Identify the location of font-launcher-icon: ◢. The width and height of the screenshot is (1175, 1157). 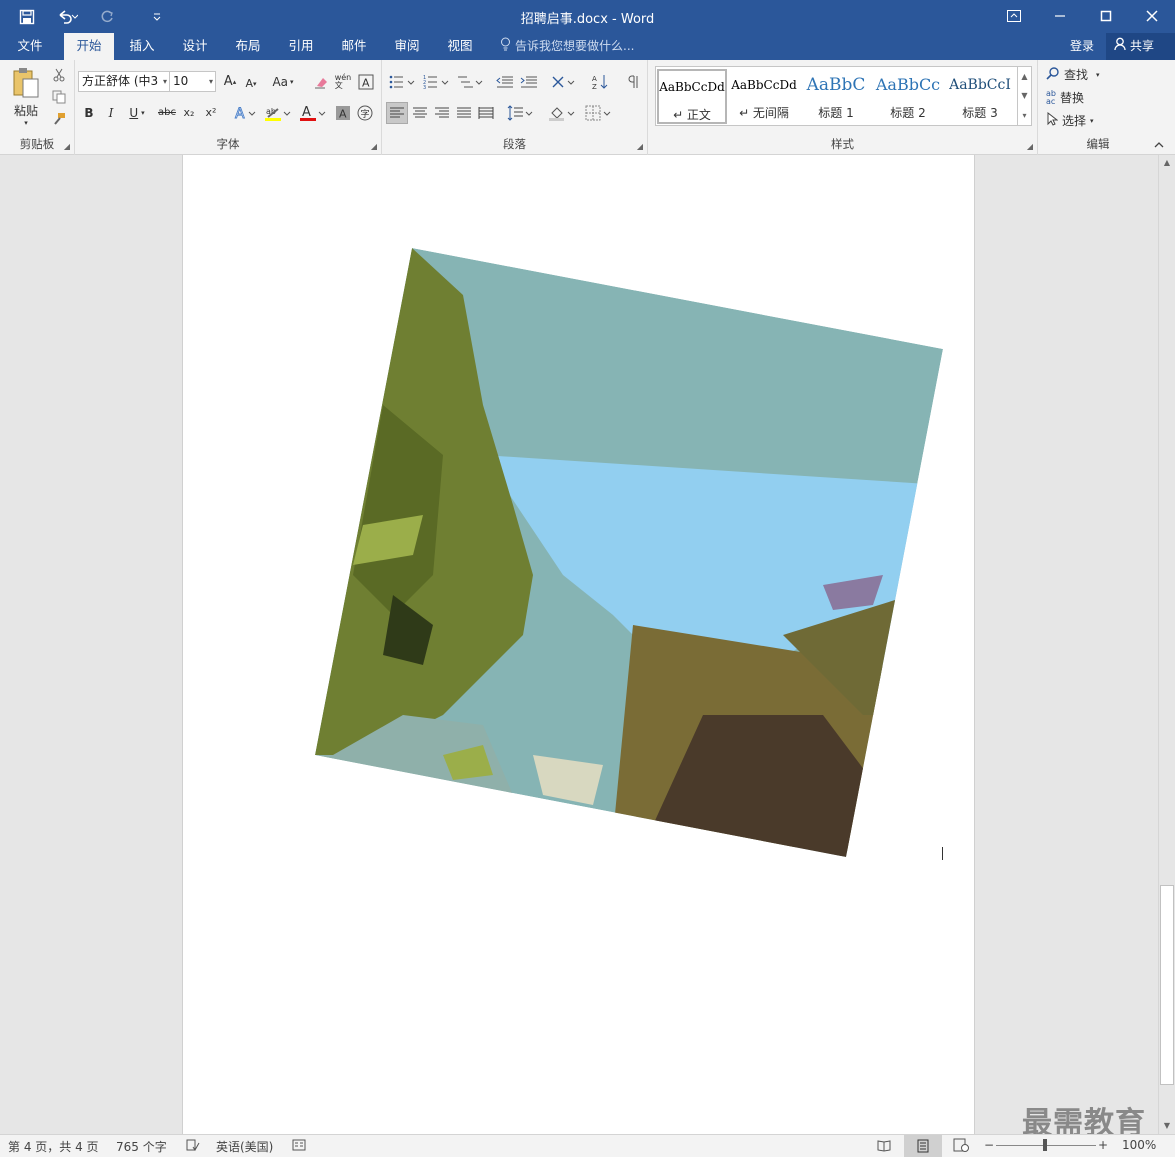
(374, 146).